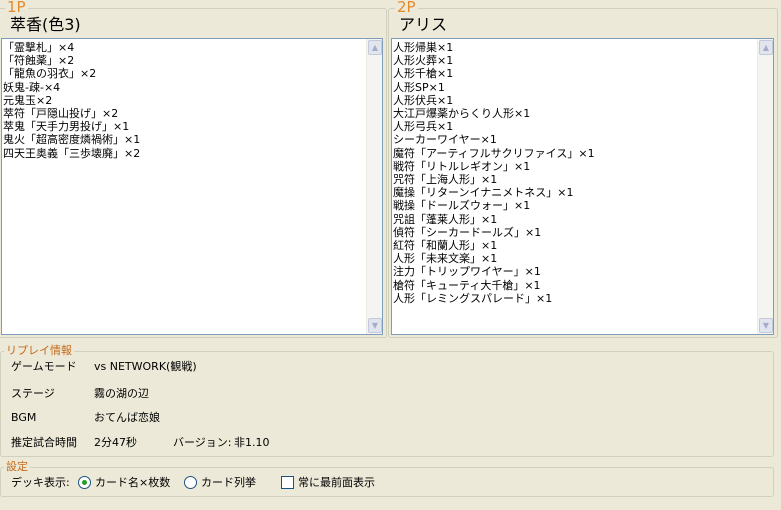  Describe the element at coordinates (583, 126) in the screenshot. I see `deck-card-item: 人形弓兵×1` at that location.